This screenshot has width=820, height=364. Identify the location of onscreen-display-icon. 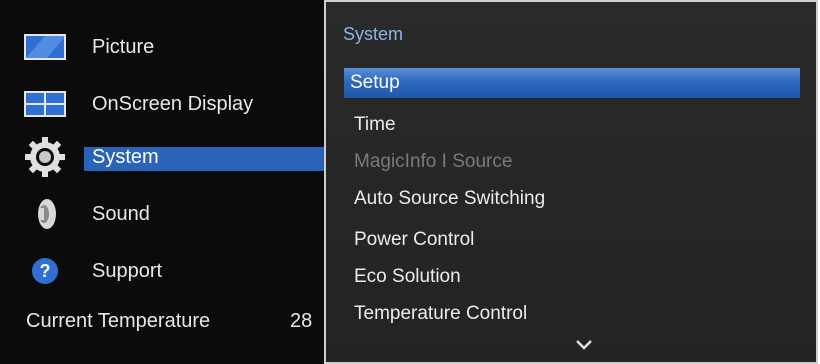
(45, 104).